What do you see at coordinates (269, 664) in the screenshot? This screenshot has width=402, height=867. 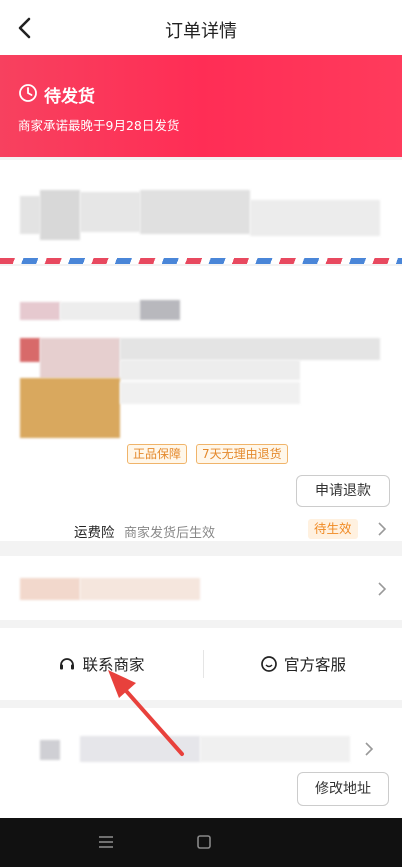 I see `chat-bubble-icon` at bounding box center [269, 664].